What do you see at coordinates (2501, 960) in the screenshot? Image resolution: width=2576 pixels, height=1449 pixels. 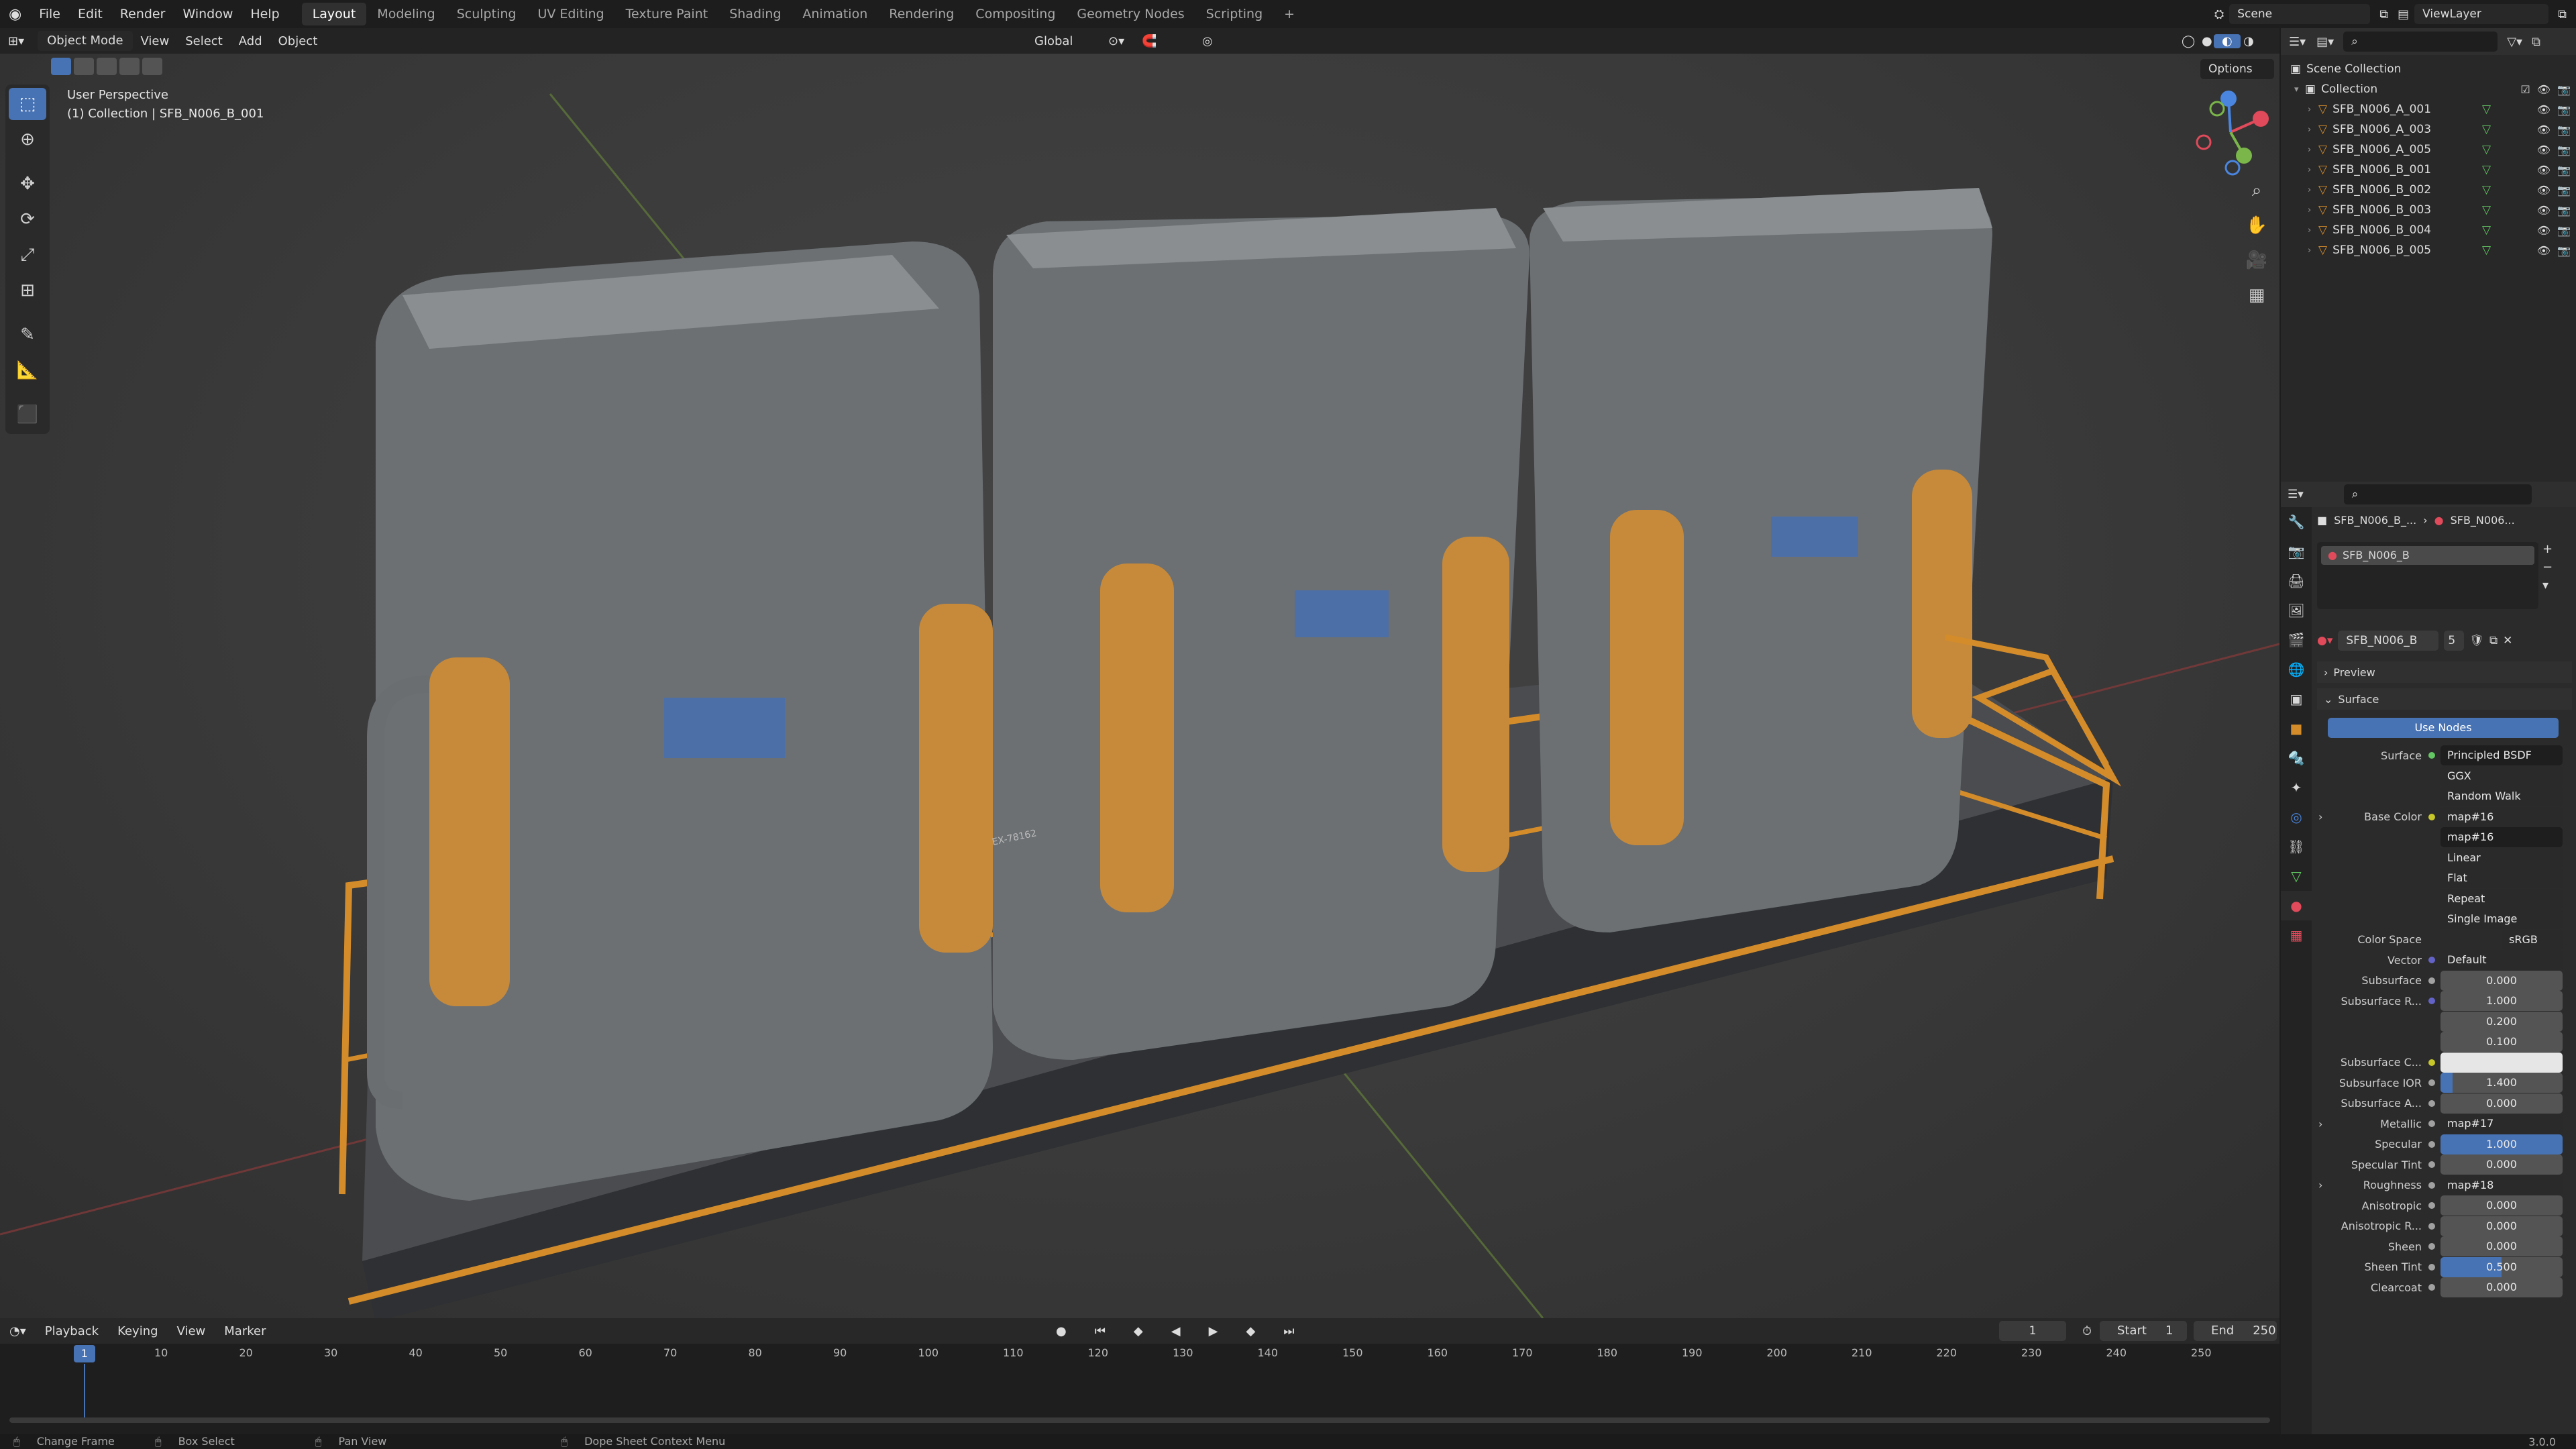 I see `property-value-field: Default` at bounding box center [2501, 960].